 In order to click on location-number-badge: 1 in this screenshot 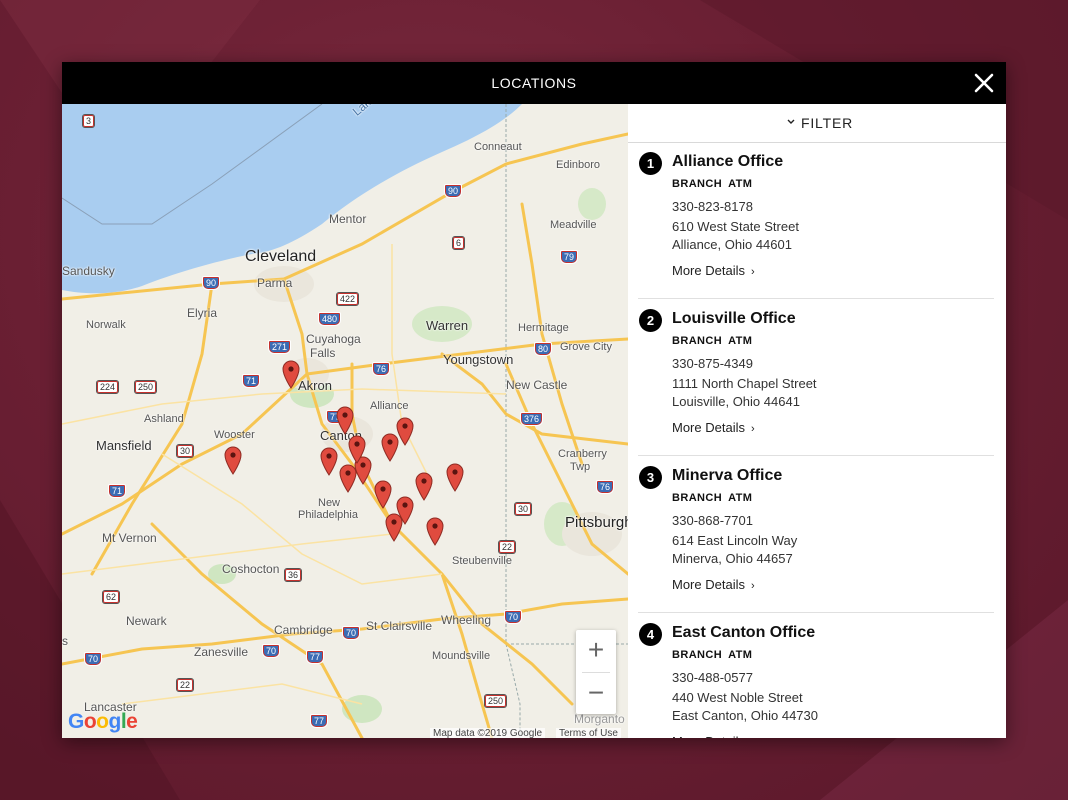, I will do `click(650, 163)`.